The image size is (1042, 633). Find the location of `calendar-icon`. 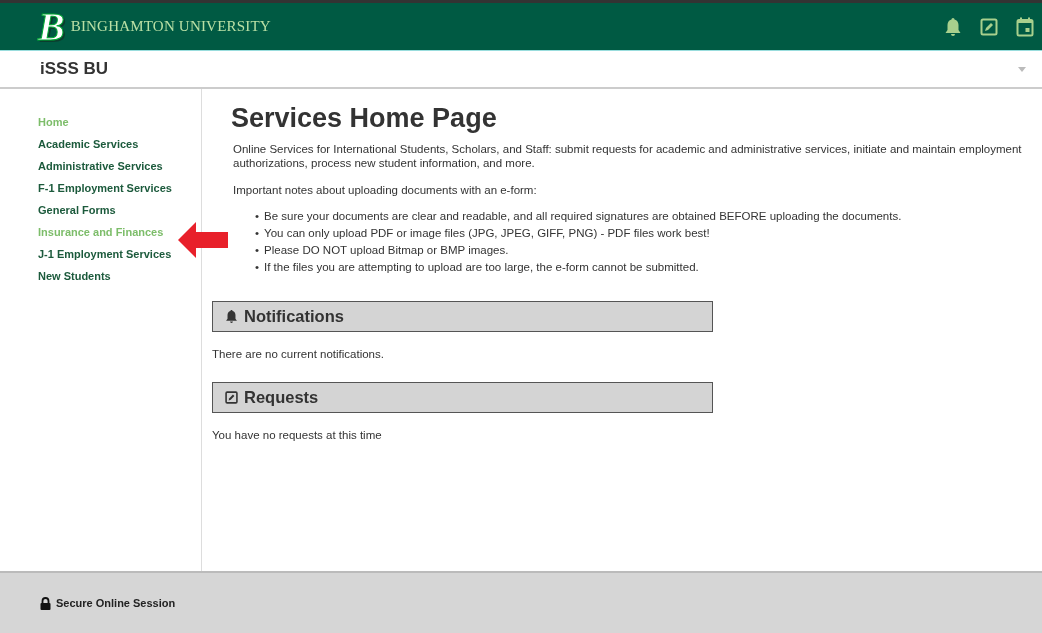

calendar-icon is located at coordinates (1025, 26).